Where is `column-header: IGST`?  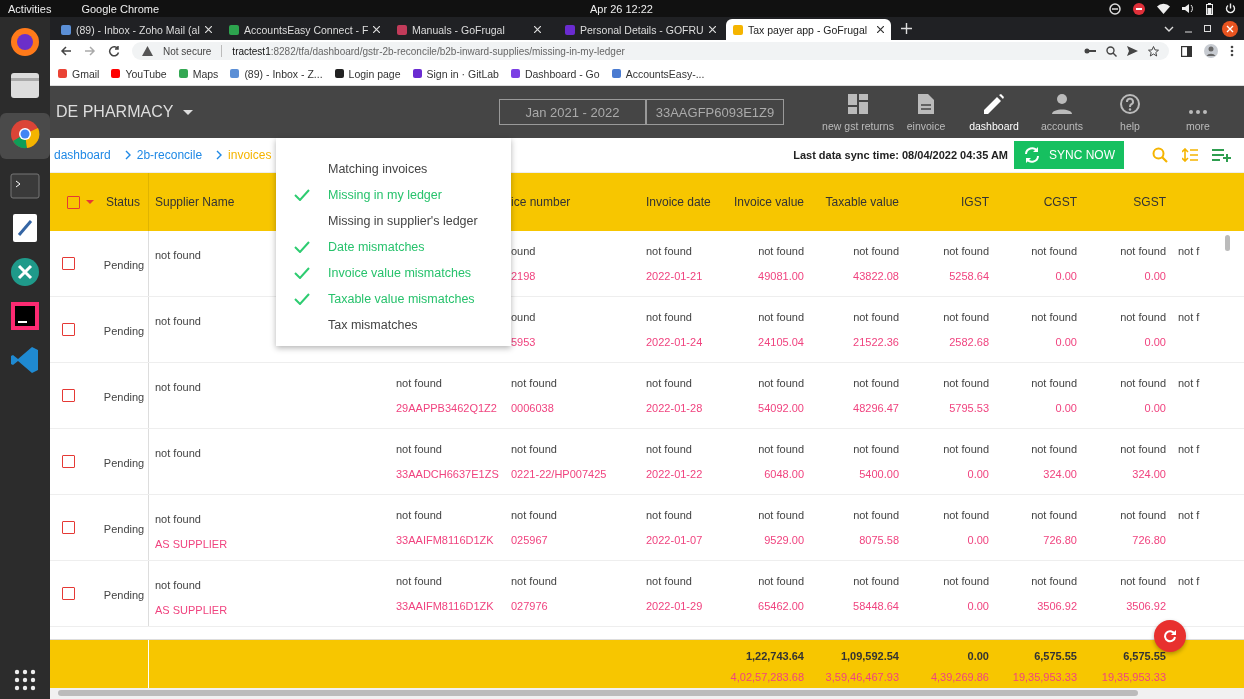
column-header: IGST is located at coordinates (975, 202).